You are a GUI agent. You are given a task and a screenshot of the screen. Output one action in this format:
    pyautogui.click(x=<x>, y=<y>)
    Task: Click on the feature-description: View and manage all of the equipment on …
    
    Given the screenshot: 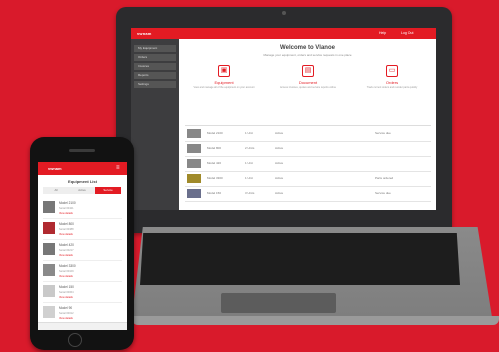 What is the action you would take?
    pyautogui.click(x=224, y=87)
    